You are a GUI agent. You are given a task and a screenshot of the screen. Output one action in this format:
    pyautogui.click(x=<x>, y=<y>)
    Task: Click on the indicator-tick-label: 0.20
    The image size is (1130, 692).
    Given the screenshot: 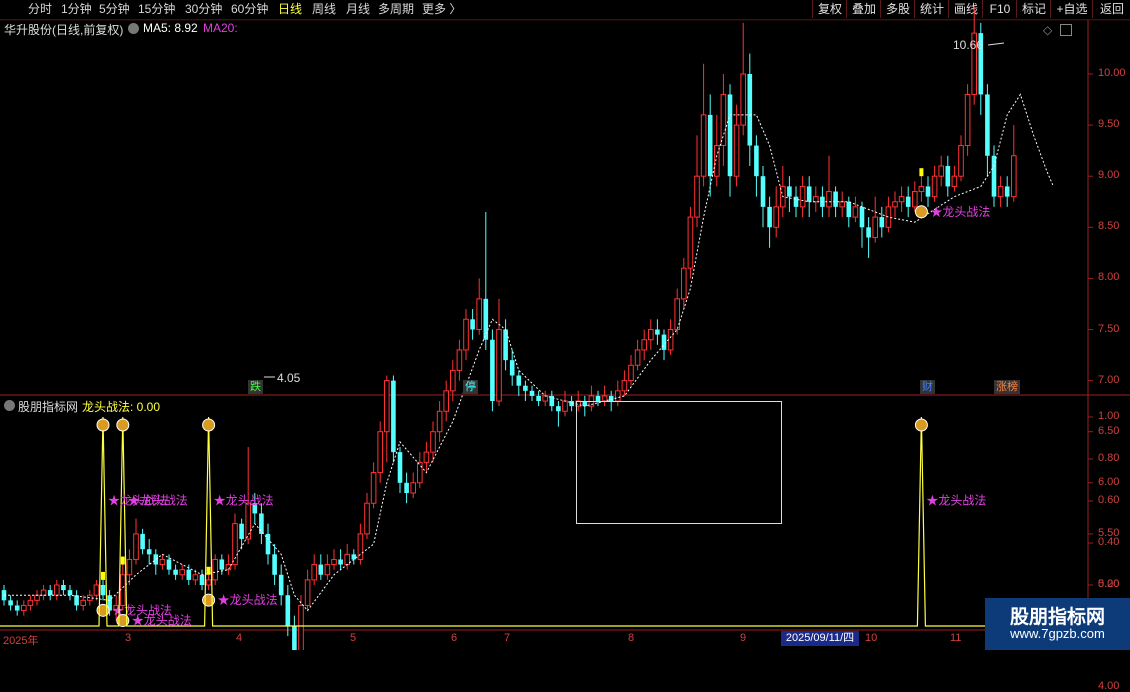 What is the action you would take?
    pyautogui.click(x=1109, y=584)
    